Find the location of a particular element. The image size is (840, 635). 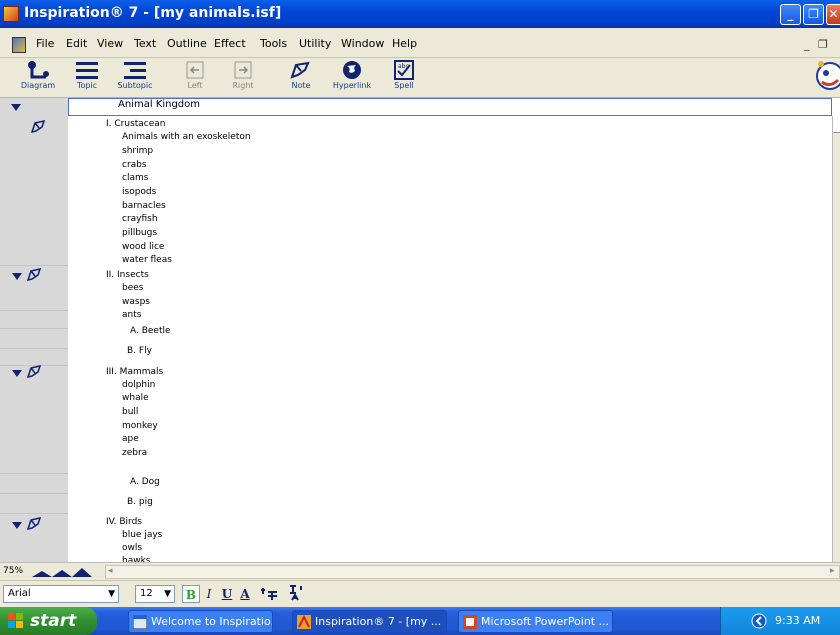

note-line: monkey is located at coordinates (140, 426).